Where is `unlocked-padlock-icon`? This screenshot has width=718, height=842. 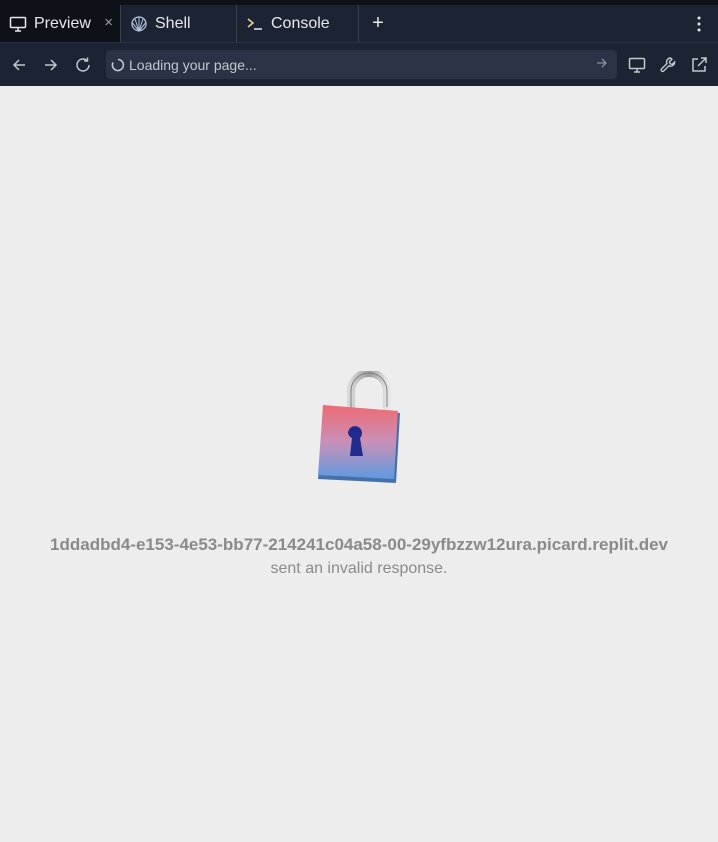
unlocked-padlock-icon is located at coordinates (358, 432).